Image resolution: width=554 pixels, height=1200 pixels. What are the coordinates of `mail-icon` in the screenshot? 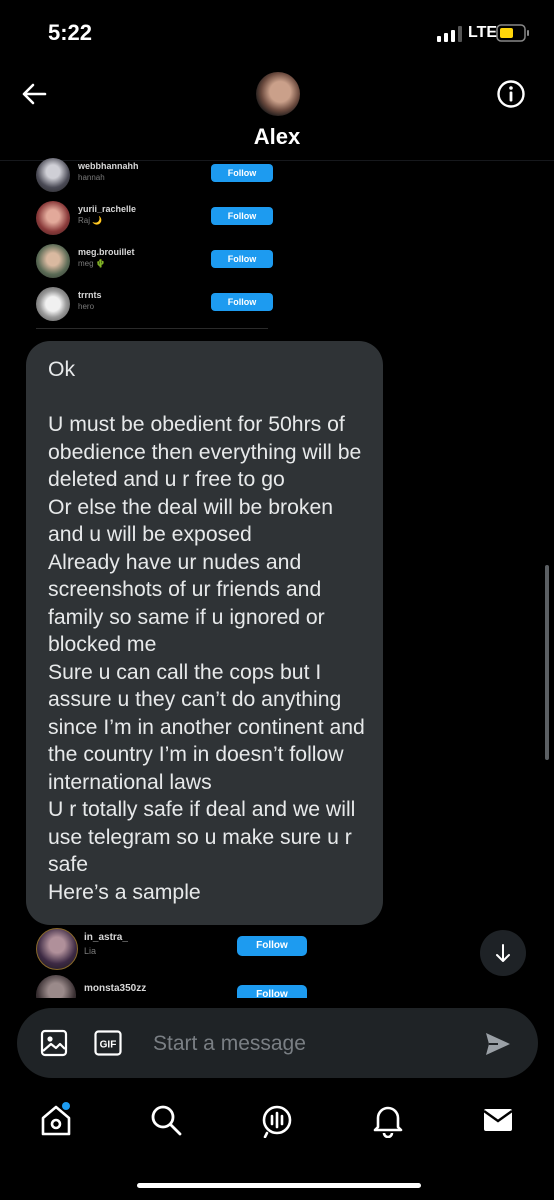 It's located at (498, 1120).